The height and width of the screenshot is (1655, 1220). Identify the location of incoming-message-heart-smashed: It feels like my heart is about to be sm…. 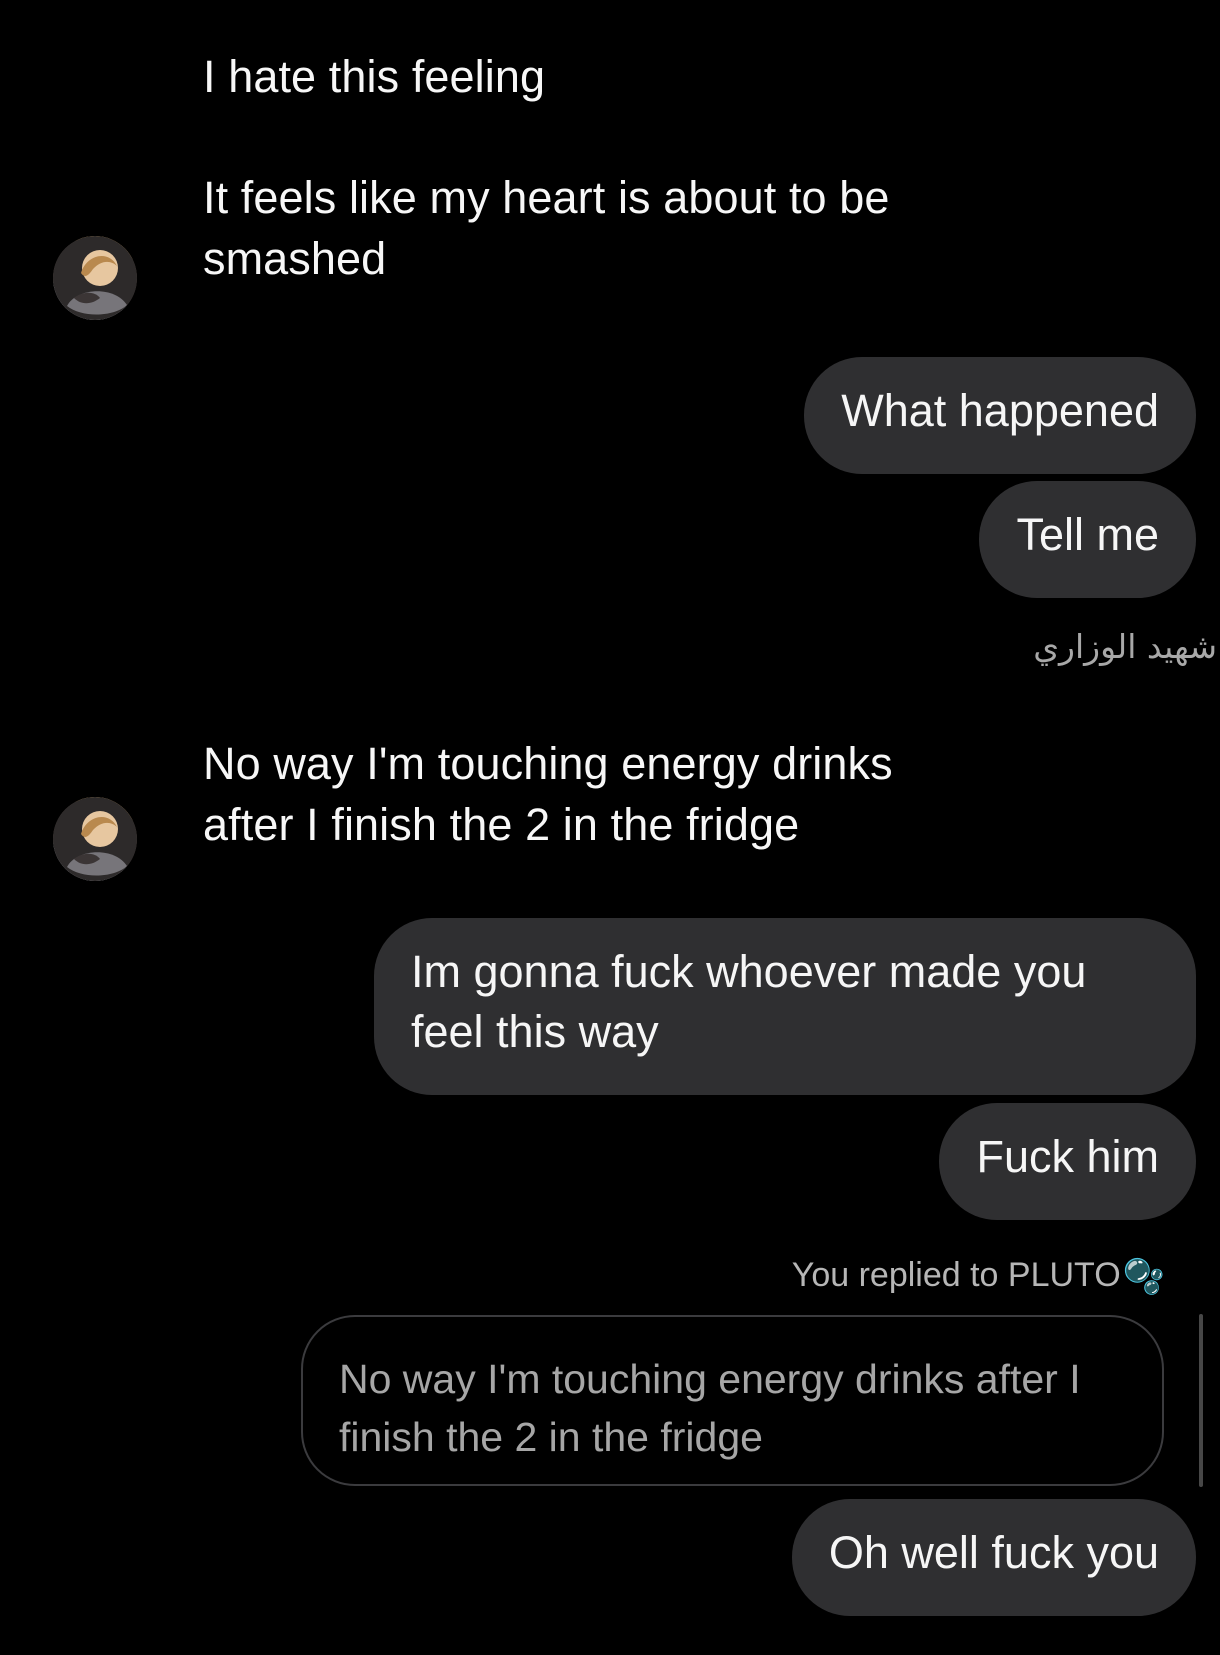
(546, 228).